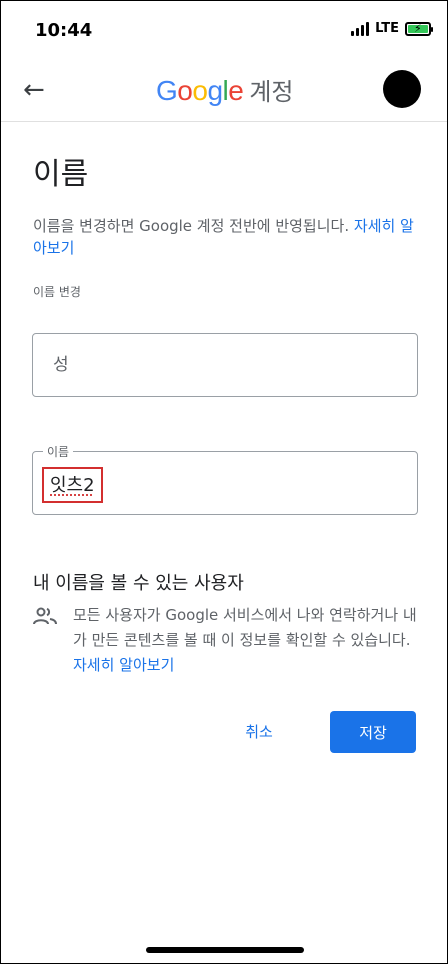 This screenshot has width=448, height=964. I want to click on app-bar: ← Google 계정, so click(224, 90).